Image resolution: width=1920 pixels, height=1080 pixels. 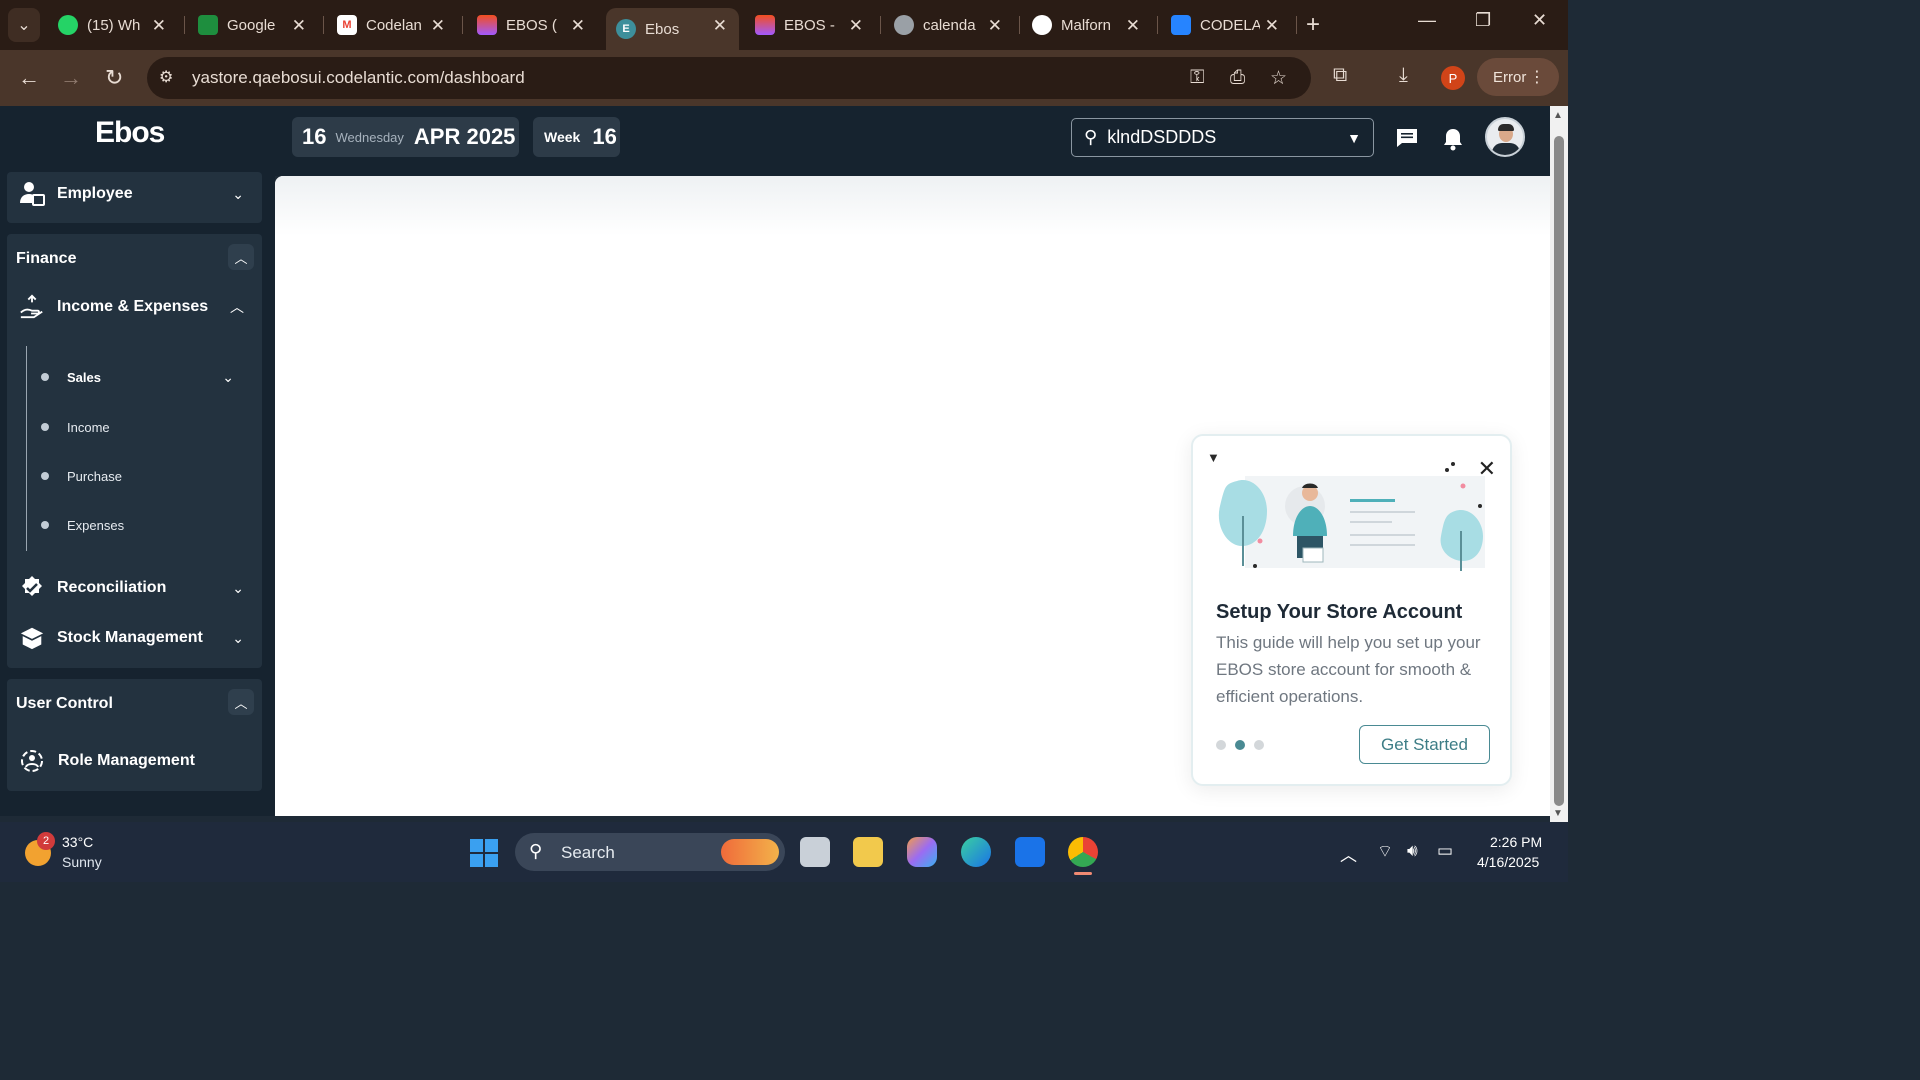 I want to click on file-explorer-icon, so click(x=868, y=852).